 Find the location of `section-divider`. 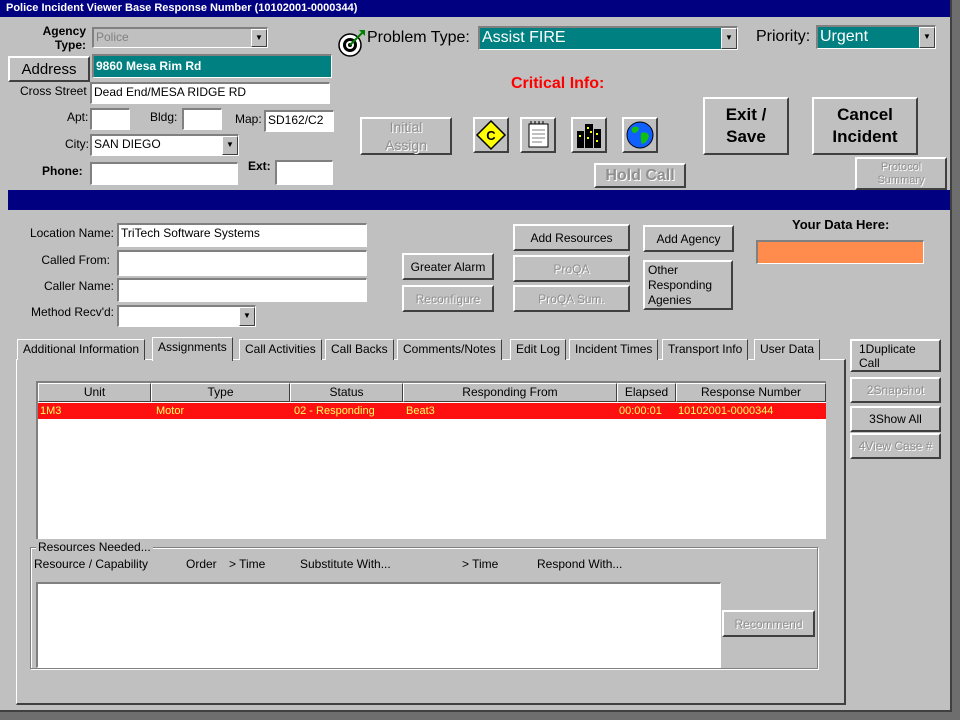

section-divider is located at coordinates (479, 200).